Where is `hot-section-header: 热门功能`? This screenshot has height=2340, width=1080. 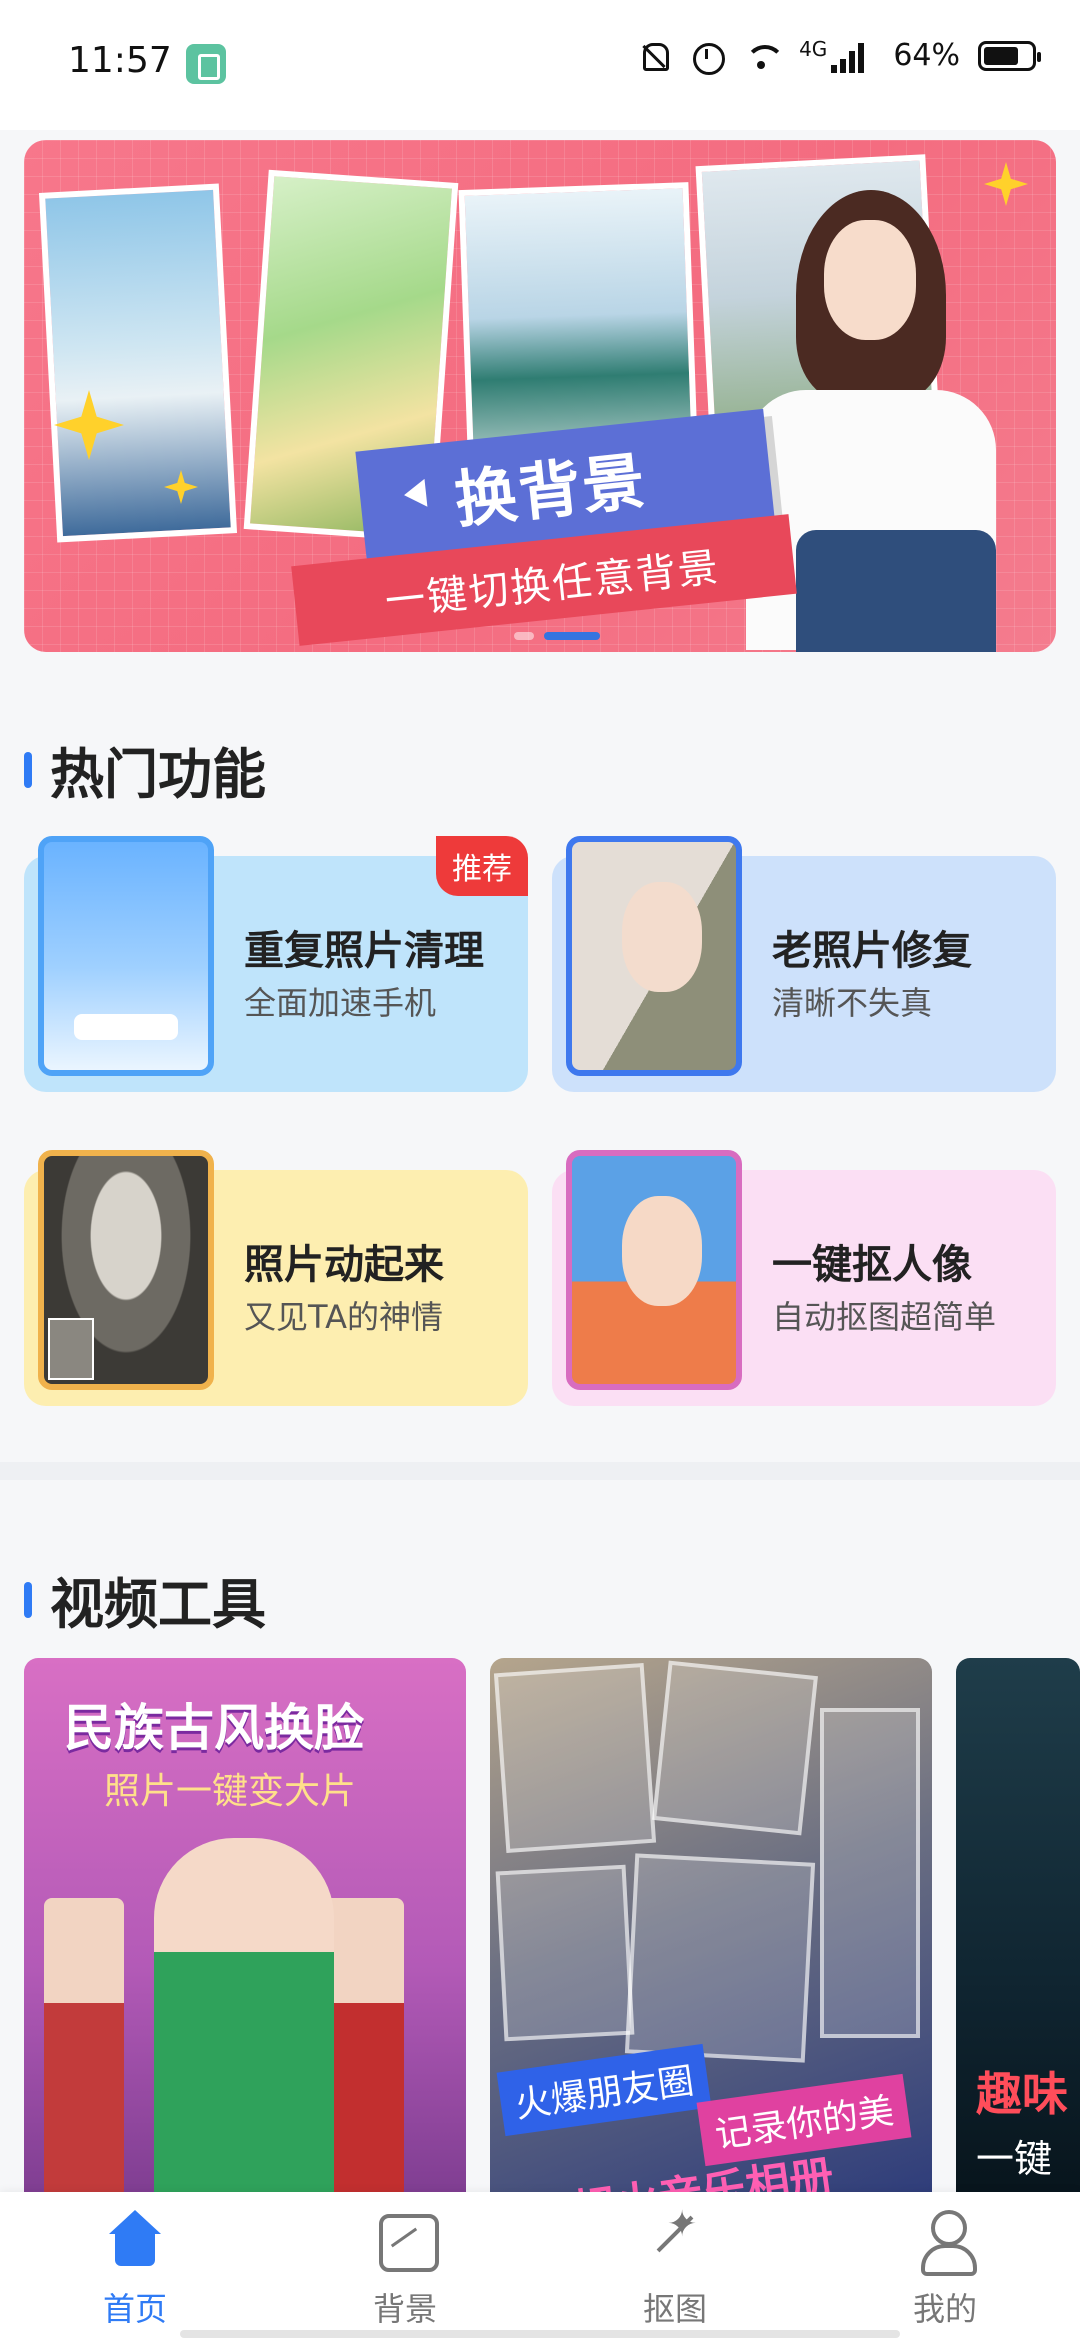
hot-section-header: 热门功能 is located at coordinates (145, 769).